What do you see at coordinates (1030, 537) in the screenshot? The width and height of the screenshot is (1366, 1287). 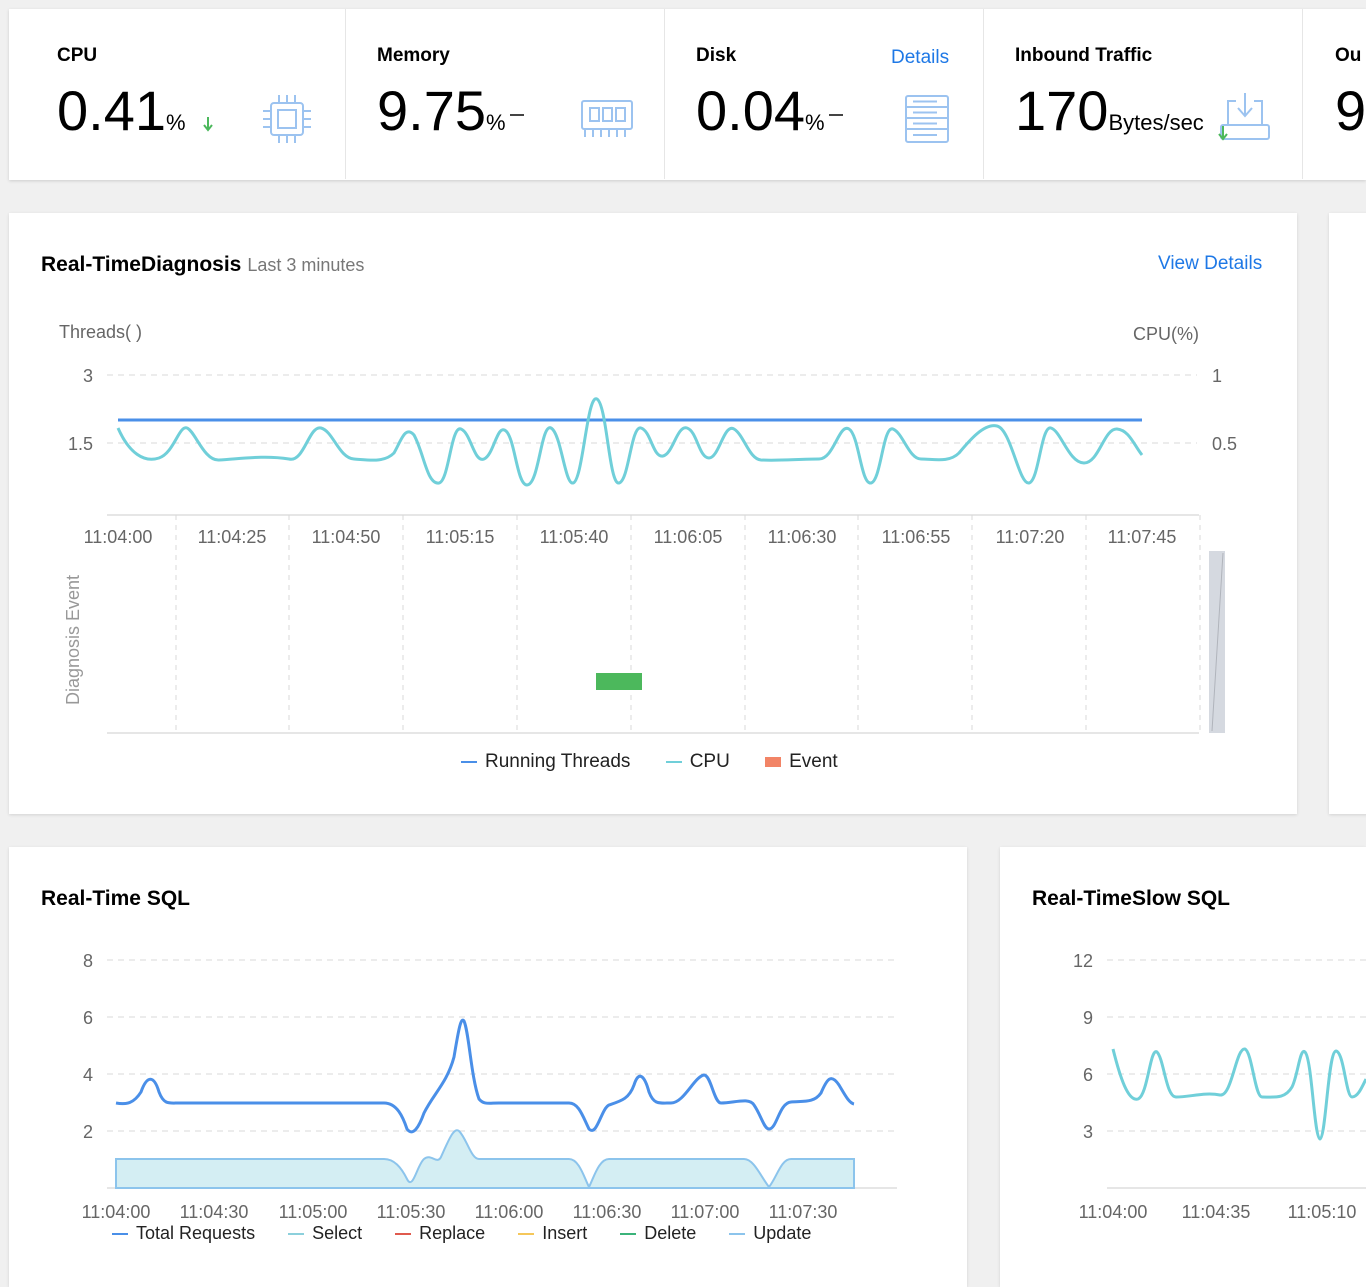 I see `x-tick: 11:07:20` at bounding box center [1030, 537].